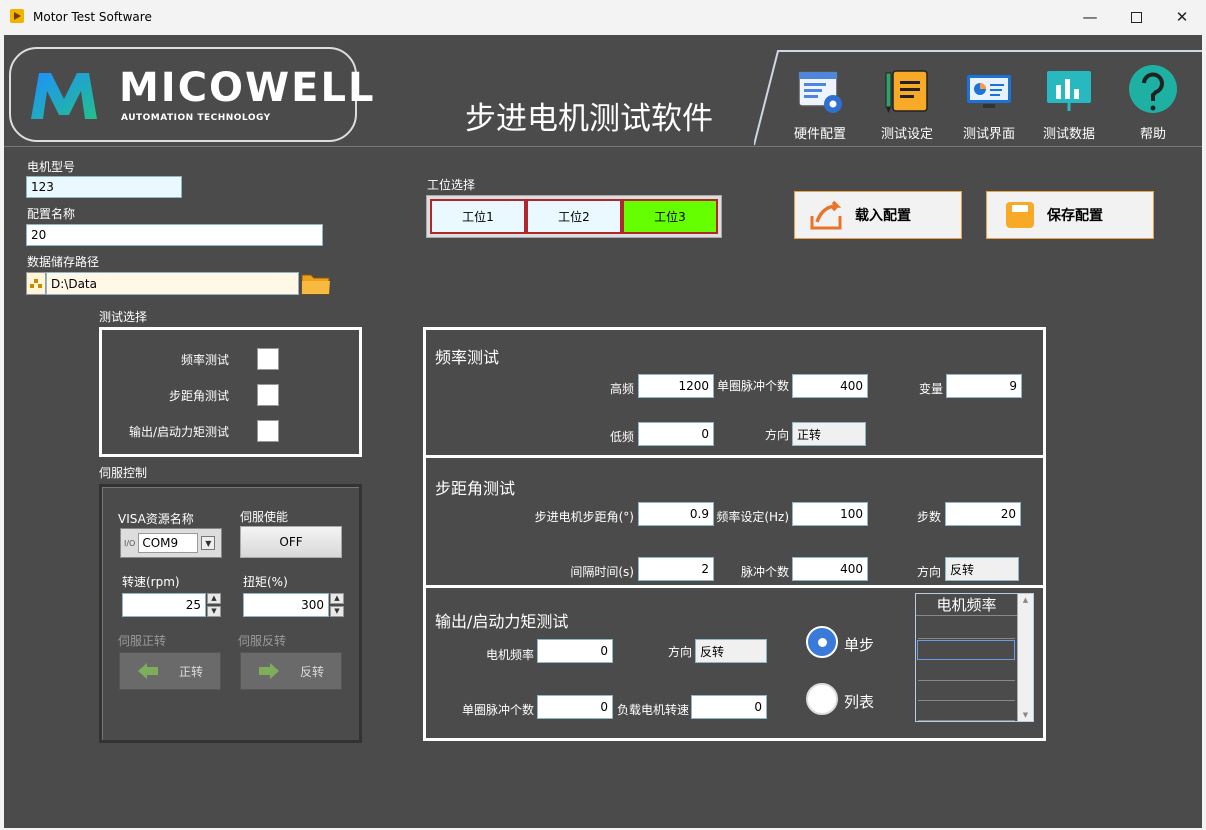 Image resolution: width=1206 pixels, height=830 pixels. I want to click on close-button: ✕, so click(1182, 17).